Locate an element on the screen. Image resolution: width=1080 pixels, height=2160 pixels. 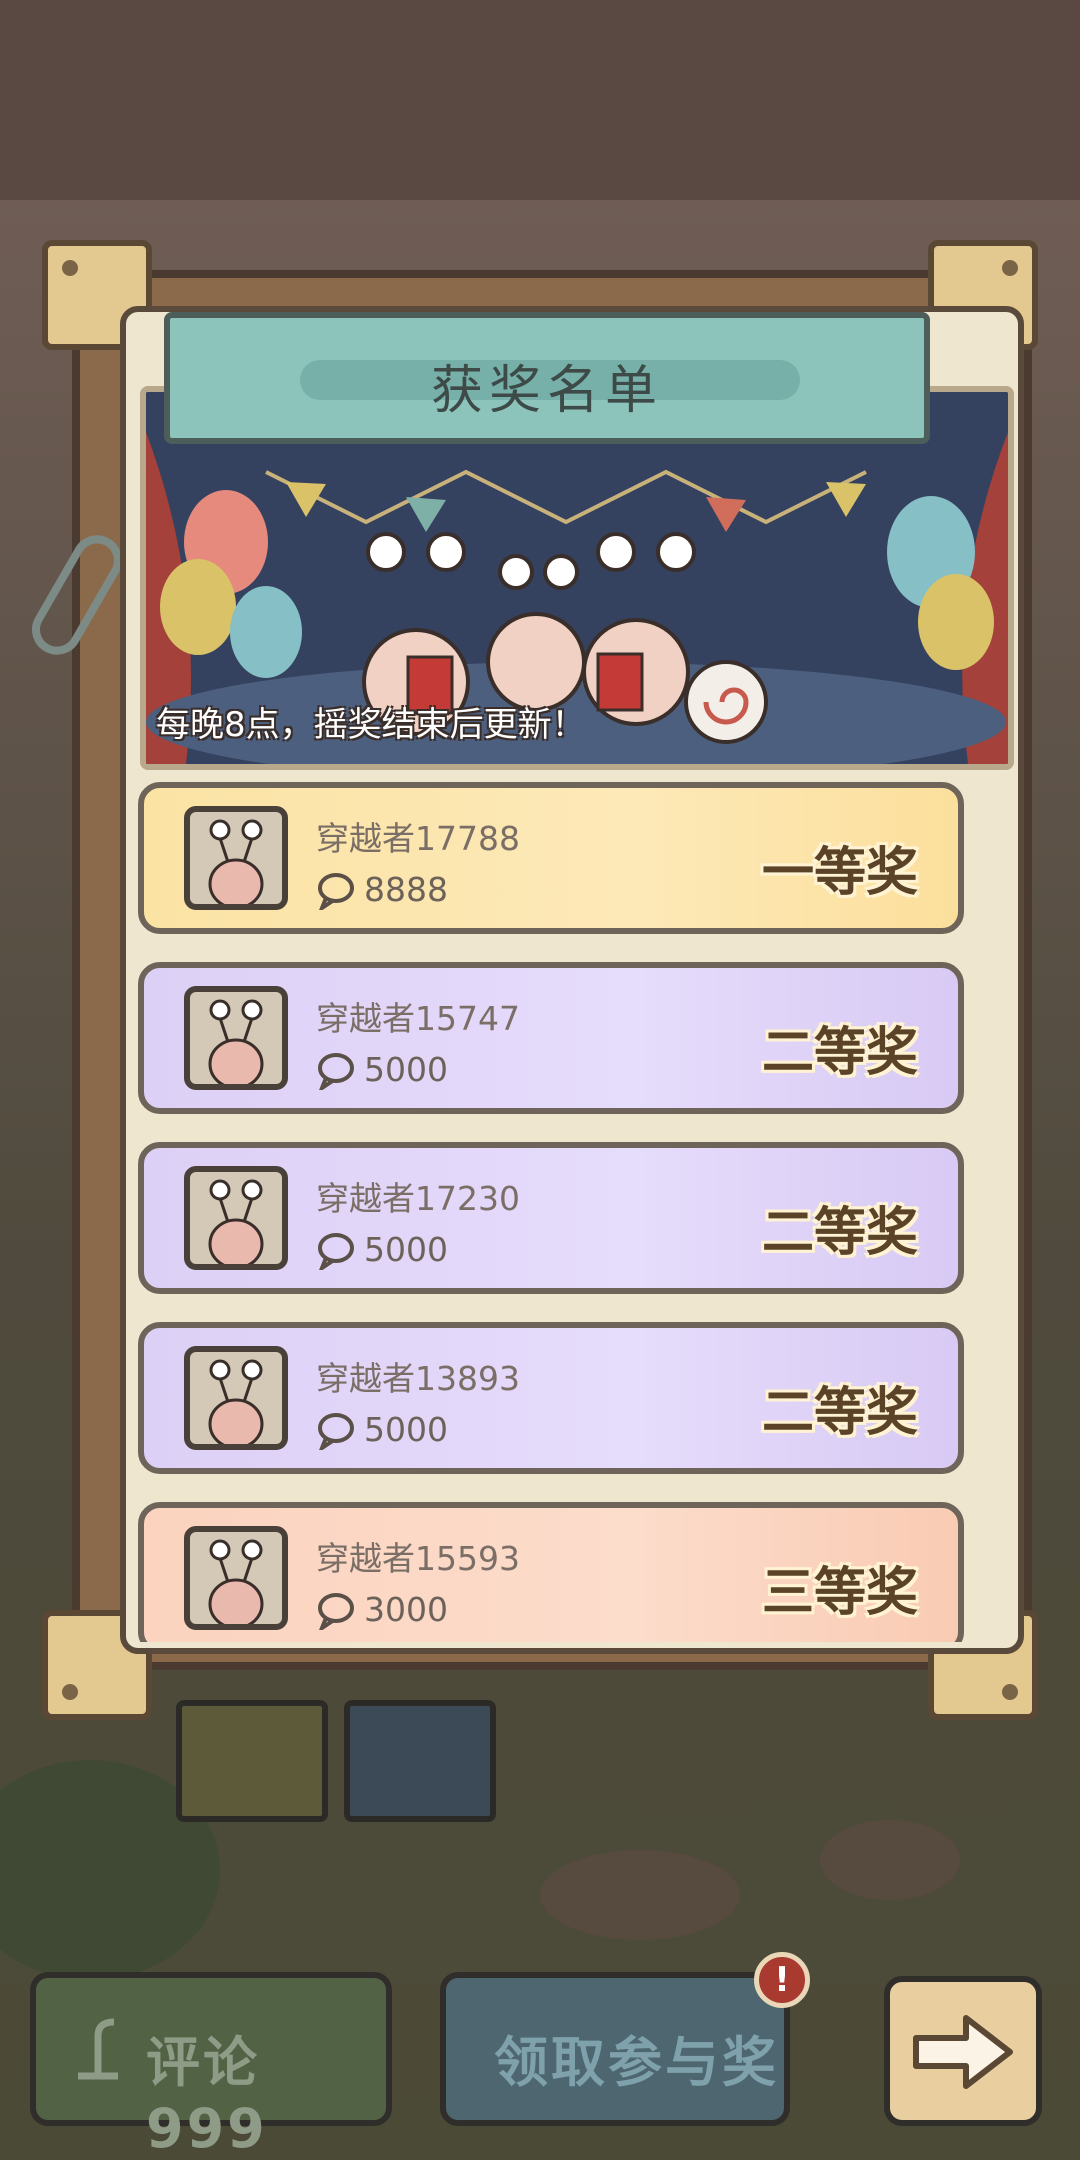
winner-name: 穿越者17788 is located at coordinates (418, 838).